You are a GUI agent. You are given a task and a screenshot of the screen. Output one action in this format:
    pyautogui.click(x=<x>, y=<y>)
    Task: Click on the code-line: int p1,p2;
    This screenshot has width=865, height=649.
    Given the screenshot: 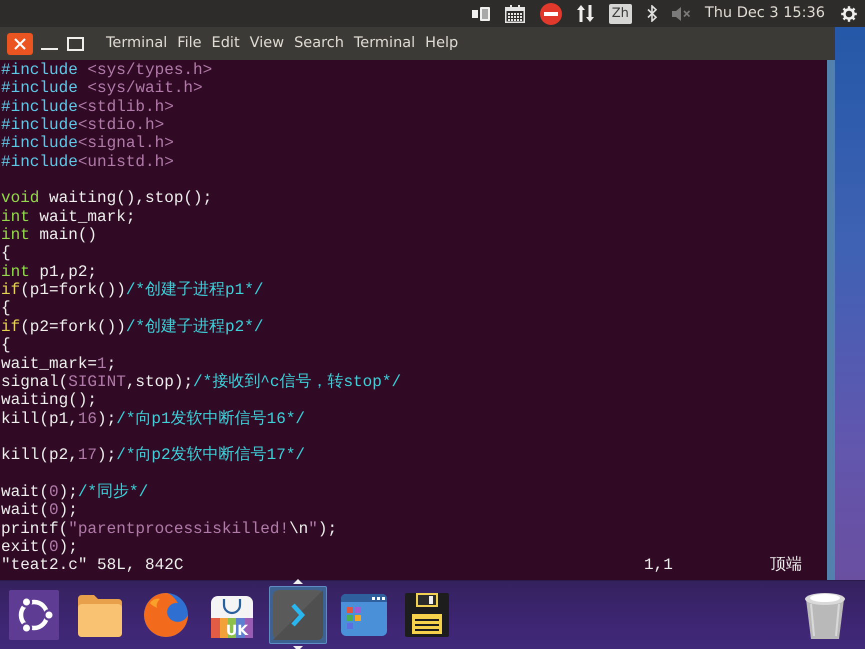 What is the action you would take?
    pyautogui.click(x=49, y=272)
    